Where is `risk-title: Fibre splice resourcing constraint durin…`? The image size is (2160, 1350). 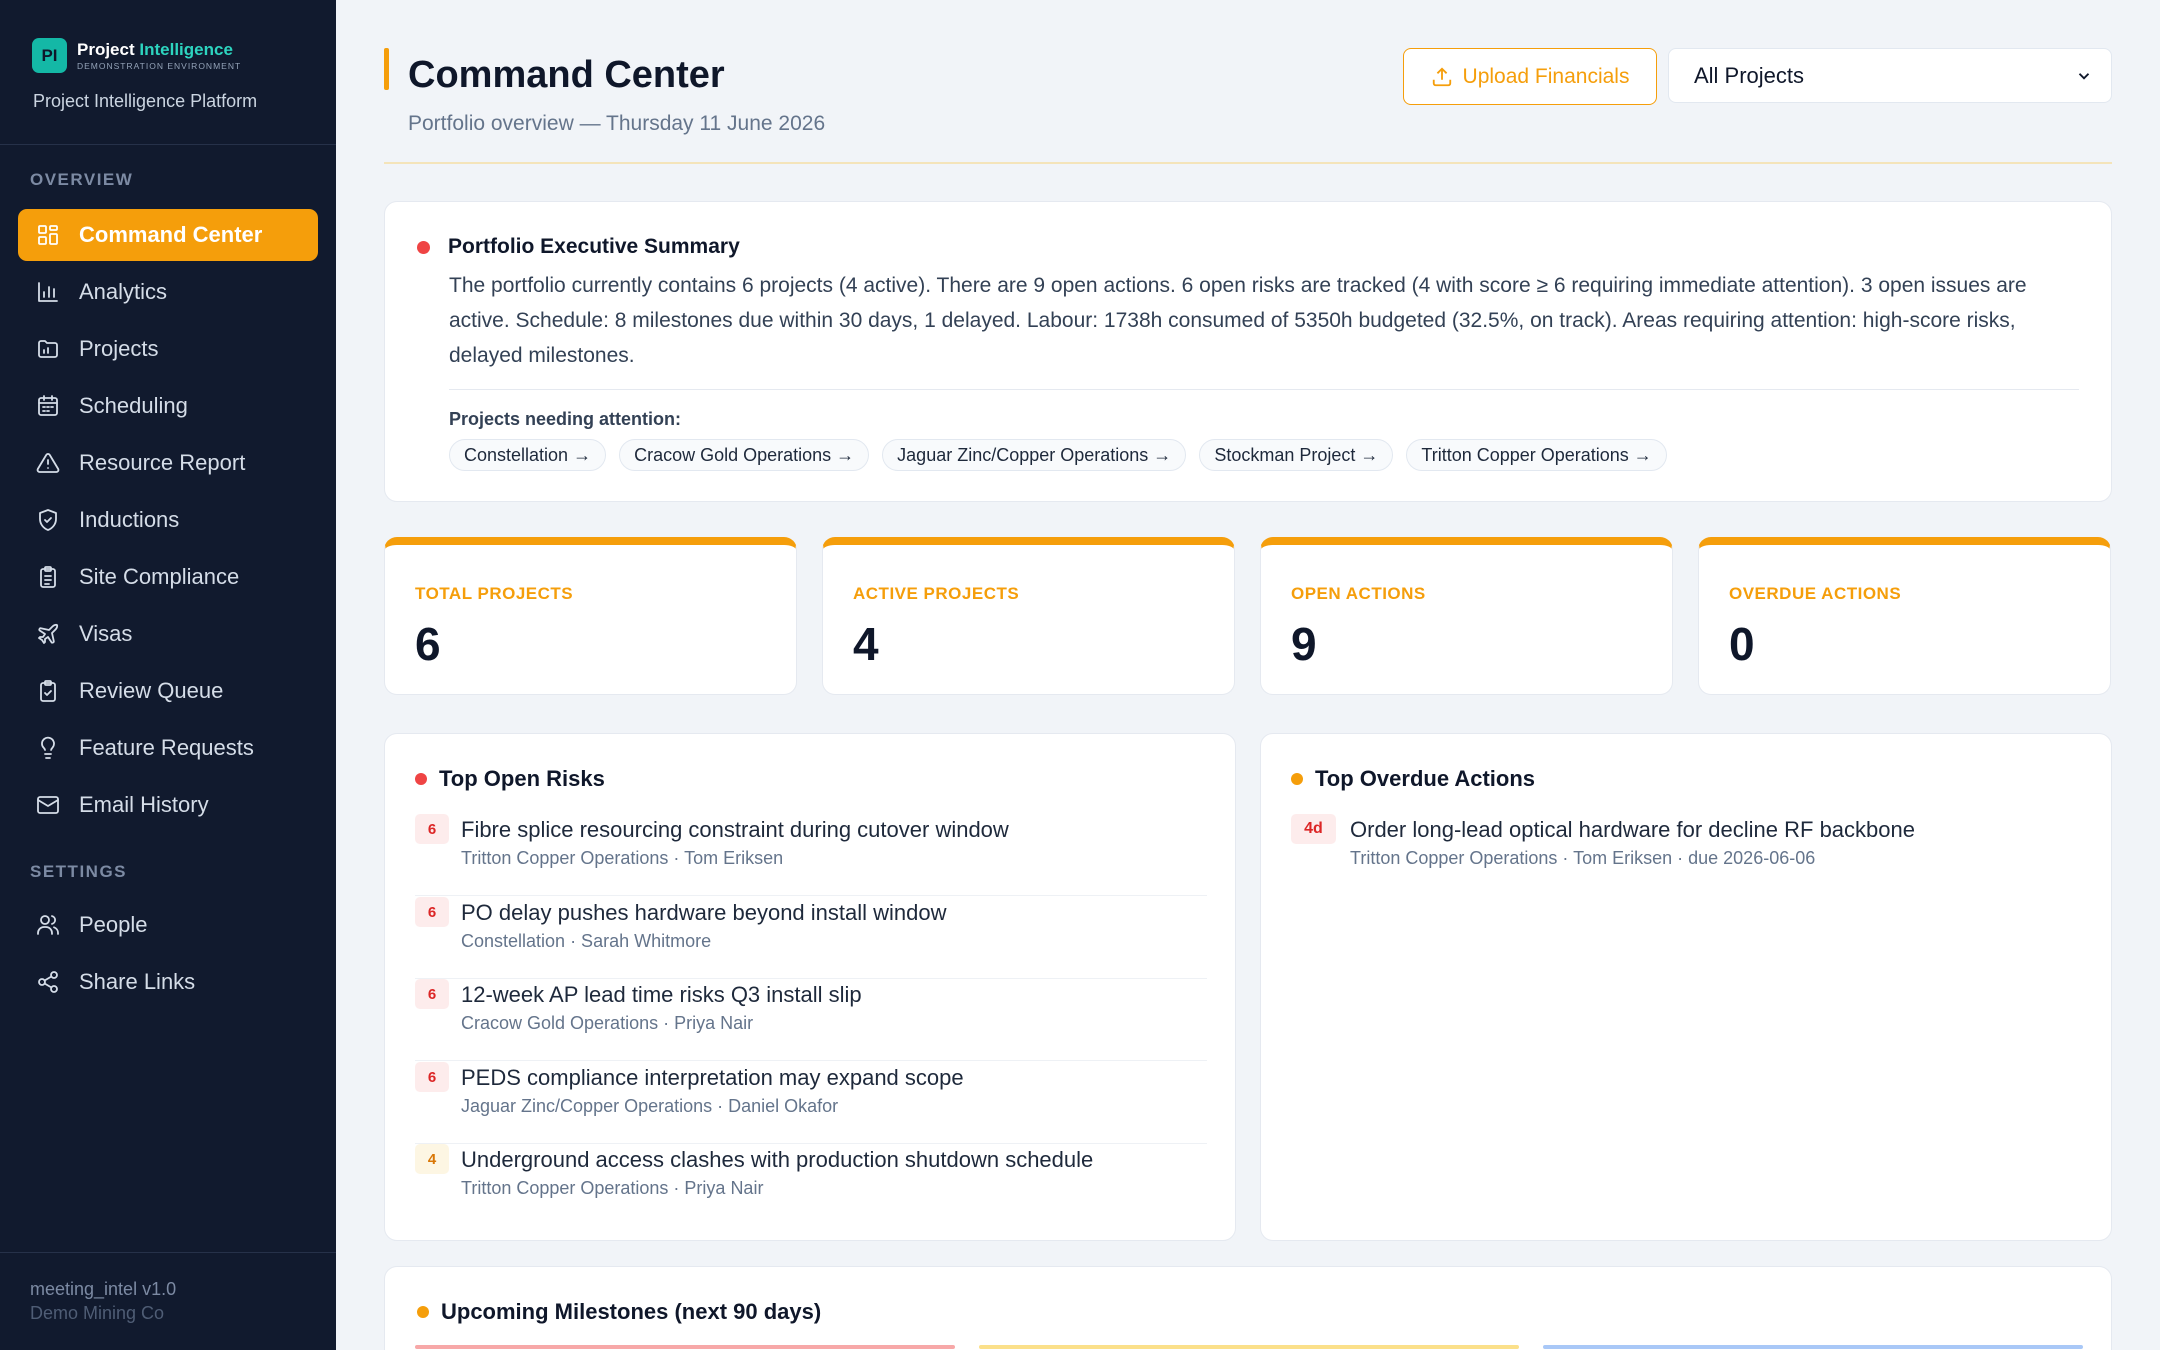 risk-title: Fibre splice resourcing constraint durin… is located at coordinates (735, 829).